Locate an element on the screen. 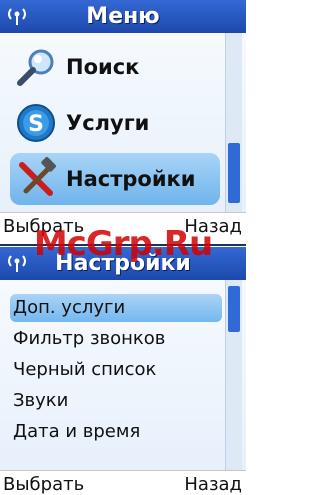  list-item-label: Фильтр звонков is located at coordinates (89, 338).